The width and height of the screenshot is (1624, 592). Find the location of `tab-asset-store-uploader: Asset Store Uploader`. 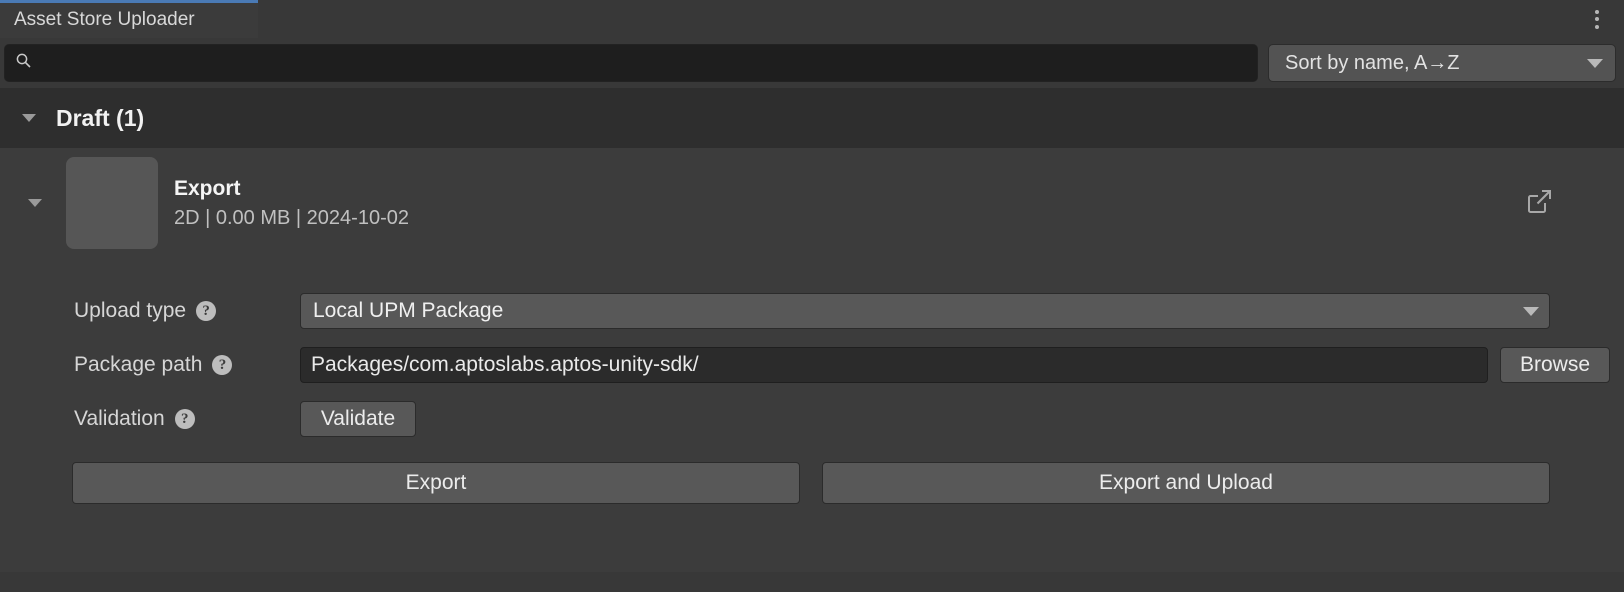

tab-asset-store-uploader: Asset Store Uploader is located at coordinates (129, 19).